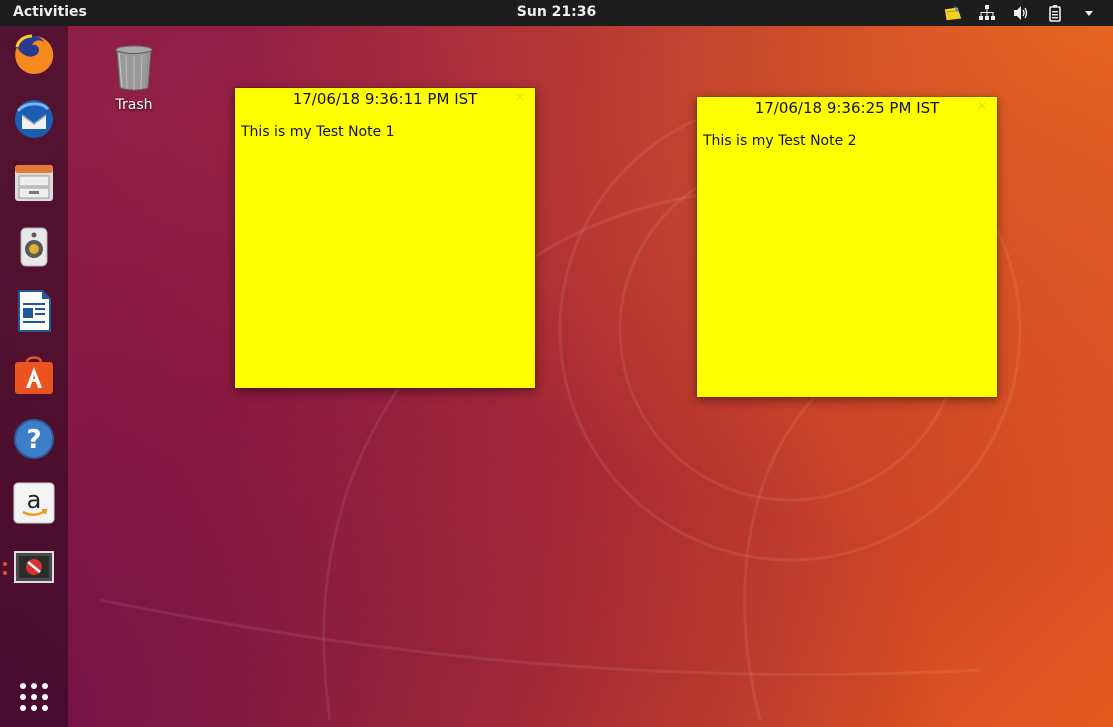 Image resolution: width=1113 pixels, height=727 pixels. I want to click on rhythmbox-icon, so click(34, 247).